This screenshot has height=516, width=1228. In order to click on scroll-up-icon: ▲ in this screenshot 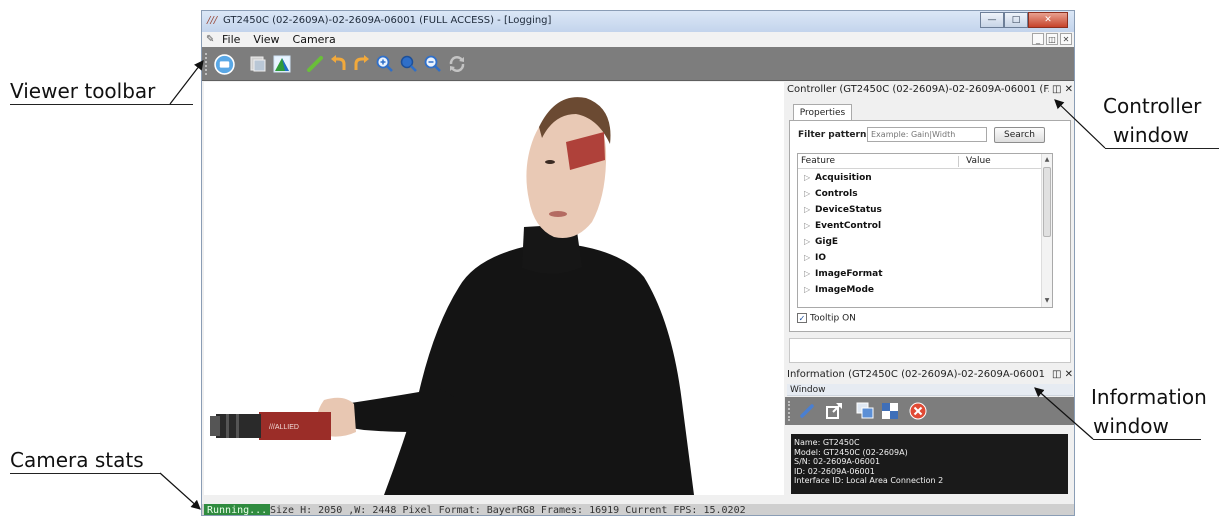, I will do `click(1047, 159)`.